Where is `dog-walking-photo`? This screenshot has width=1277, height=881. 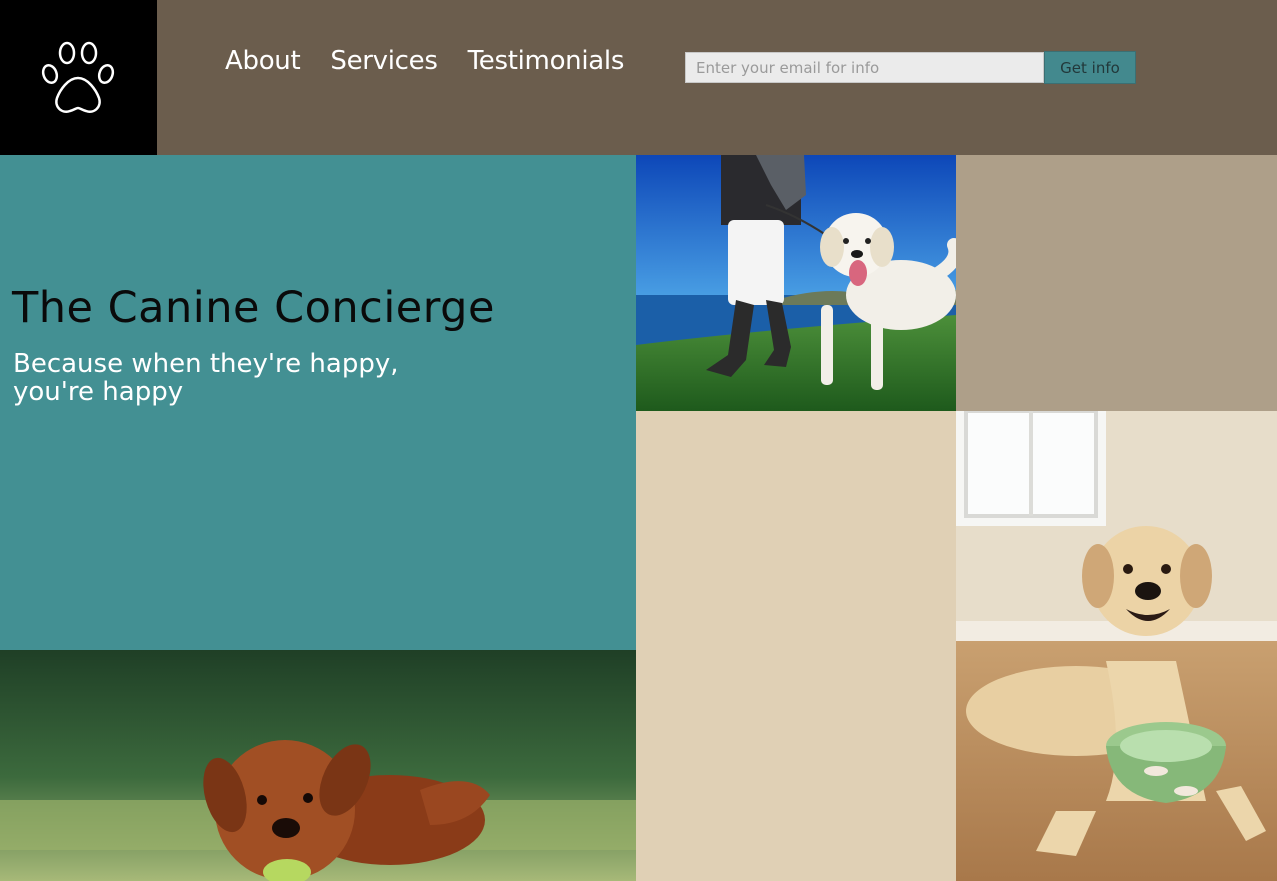 dog-walking-photo is located at coordinates (796, 283).